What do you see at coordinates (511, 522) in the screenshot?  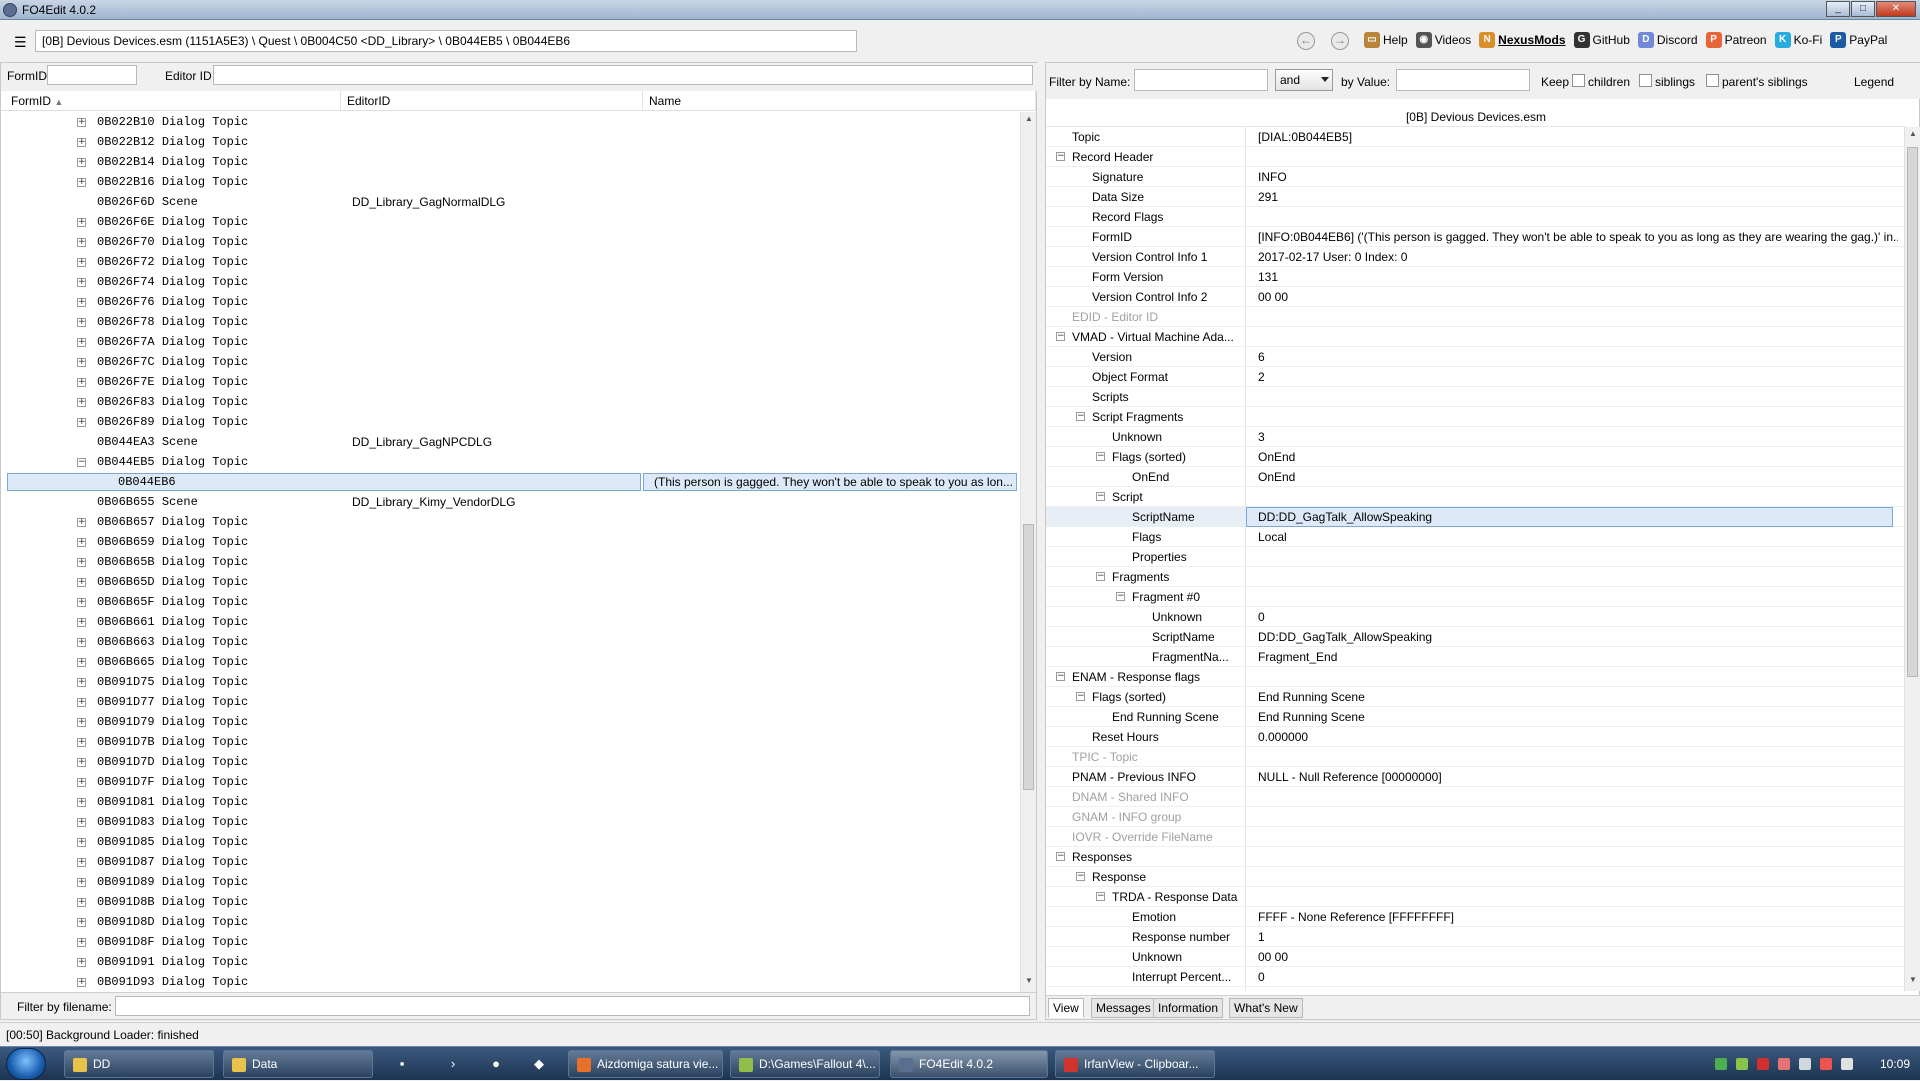 I see `tree-row: +0B06B657 Dialog Topic` at bounding box center [511, 522].